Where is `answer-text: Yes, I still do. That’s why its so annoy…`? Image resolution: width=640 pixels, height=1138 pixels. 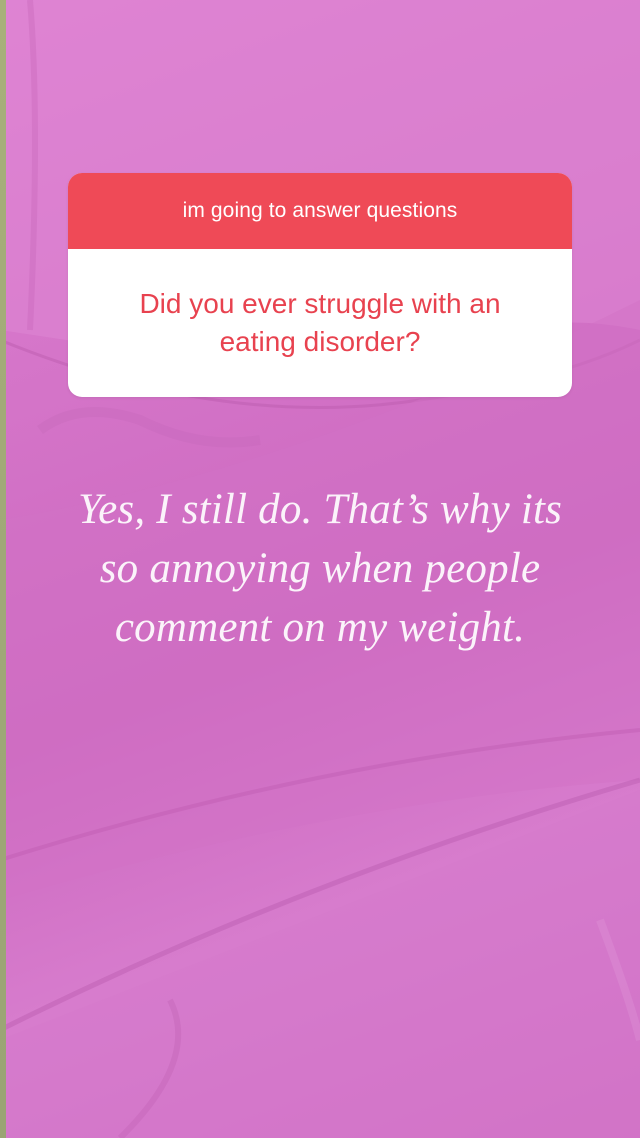 answer-text: Yes, I still do. That’s why its so annoy… is located at coordinates (320, 568).